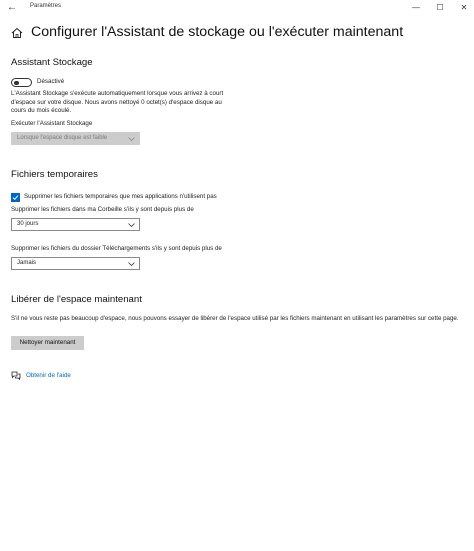  What do you see at coordinates (440, 8) in the screenshot?
I see `maximize-button: ☐` at bounding box center [440, 8].